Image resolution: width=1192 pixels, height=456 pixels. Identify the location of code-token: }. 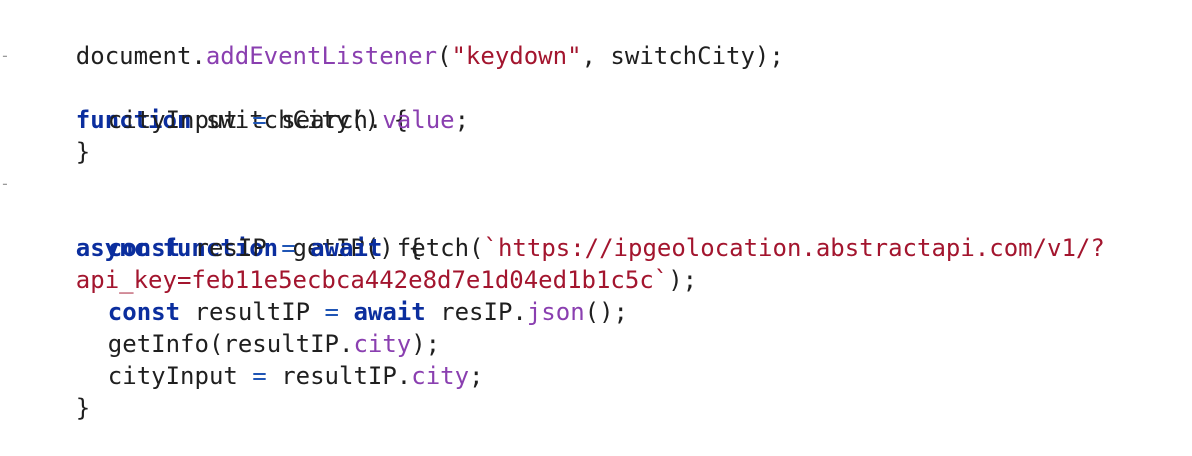
(83, 408).